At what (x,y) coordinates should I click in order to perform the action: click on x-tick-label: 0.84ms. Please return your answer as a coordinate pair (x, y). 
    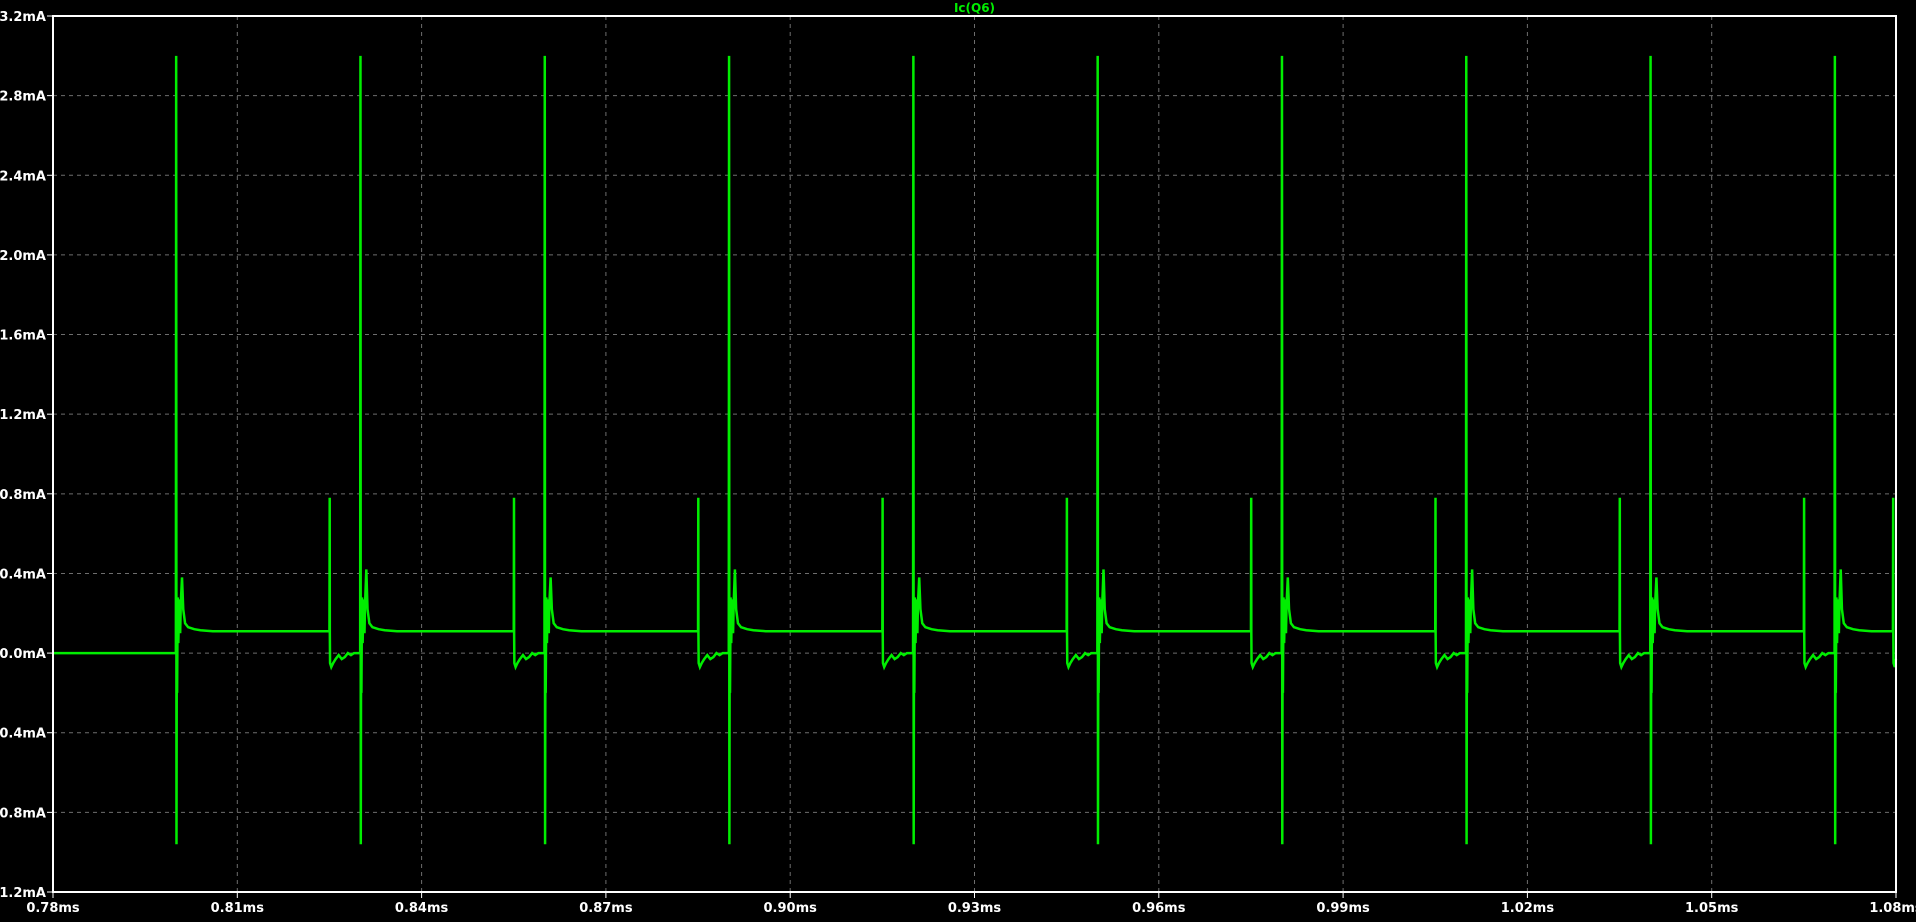
    Looking at the image, I should click on (422, 908).